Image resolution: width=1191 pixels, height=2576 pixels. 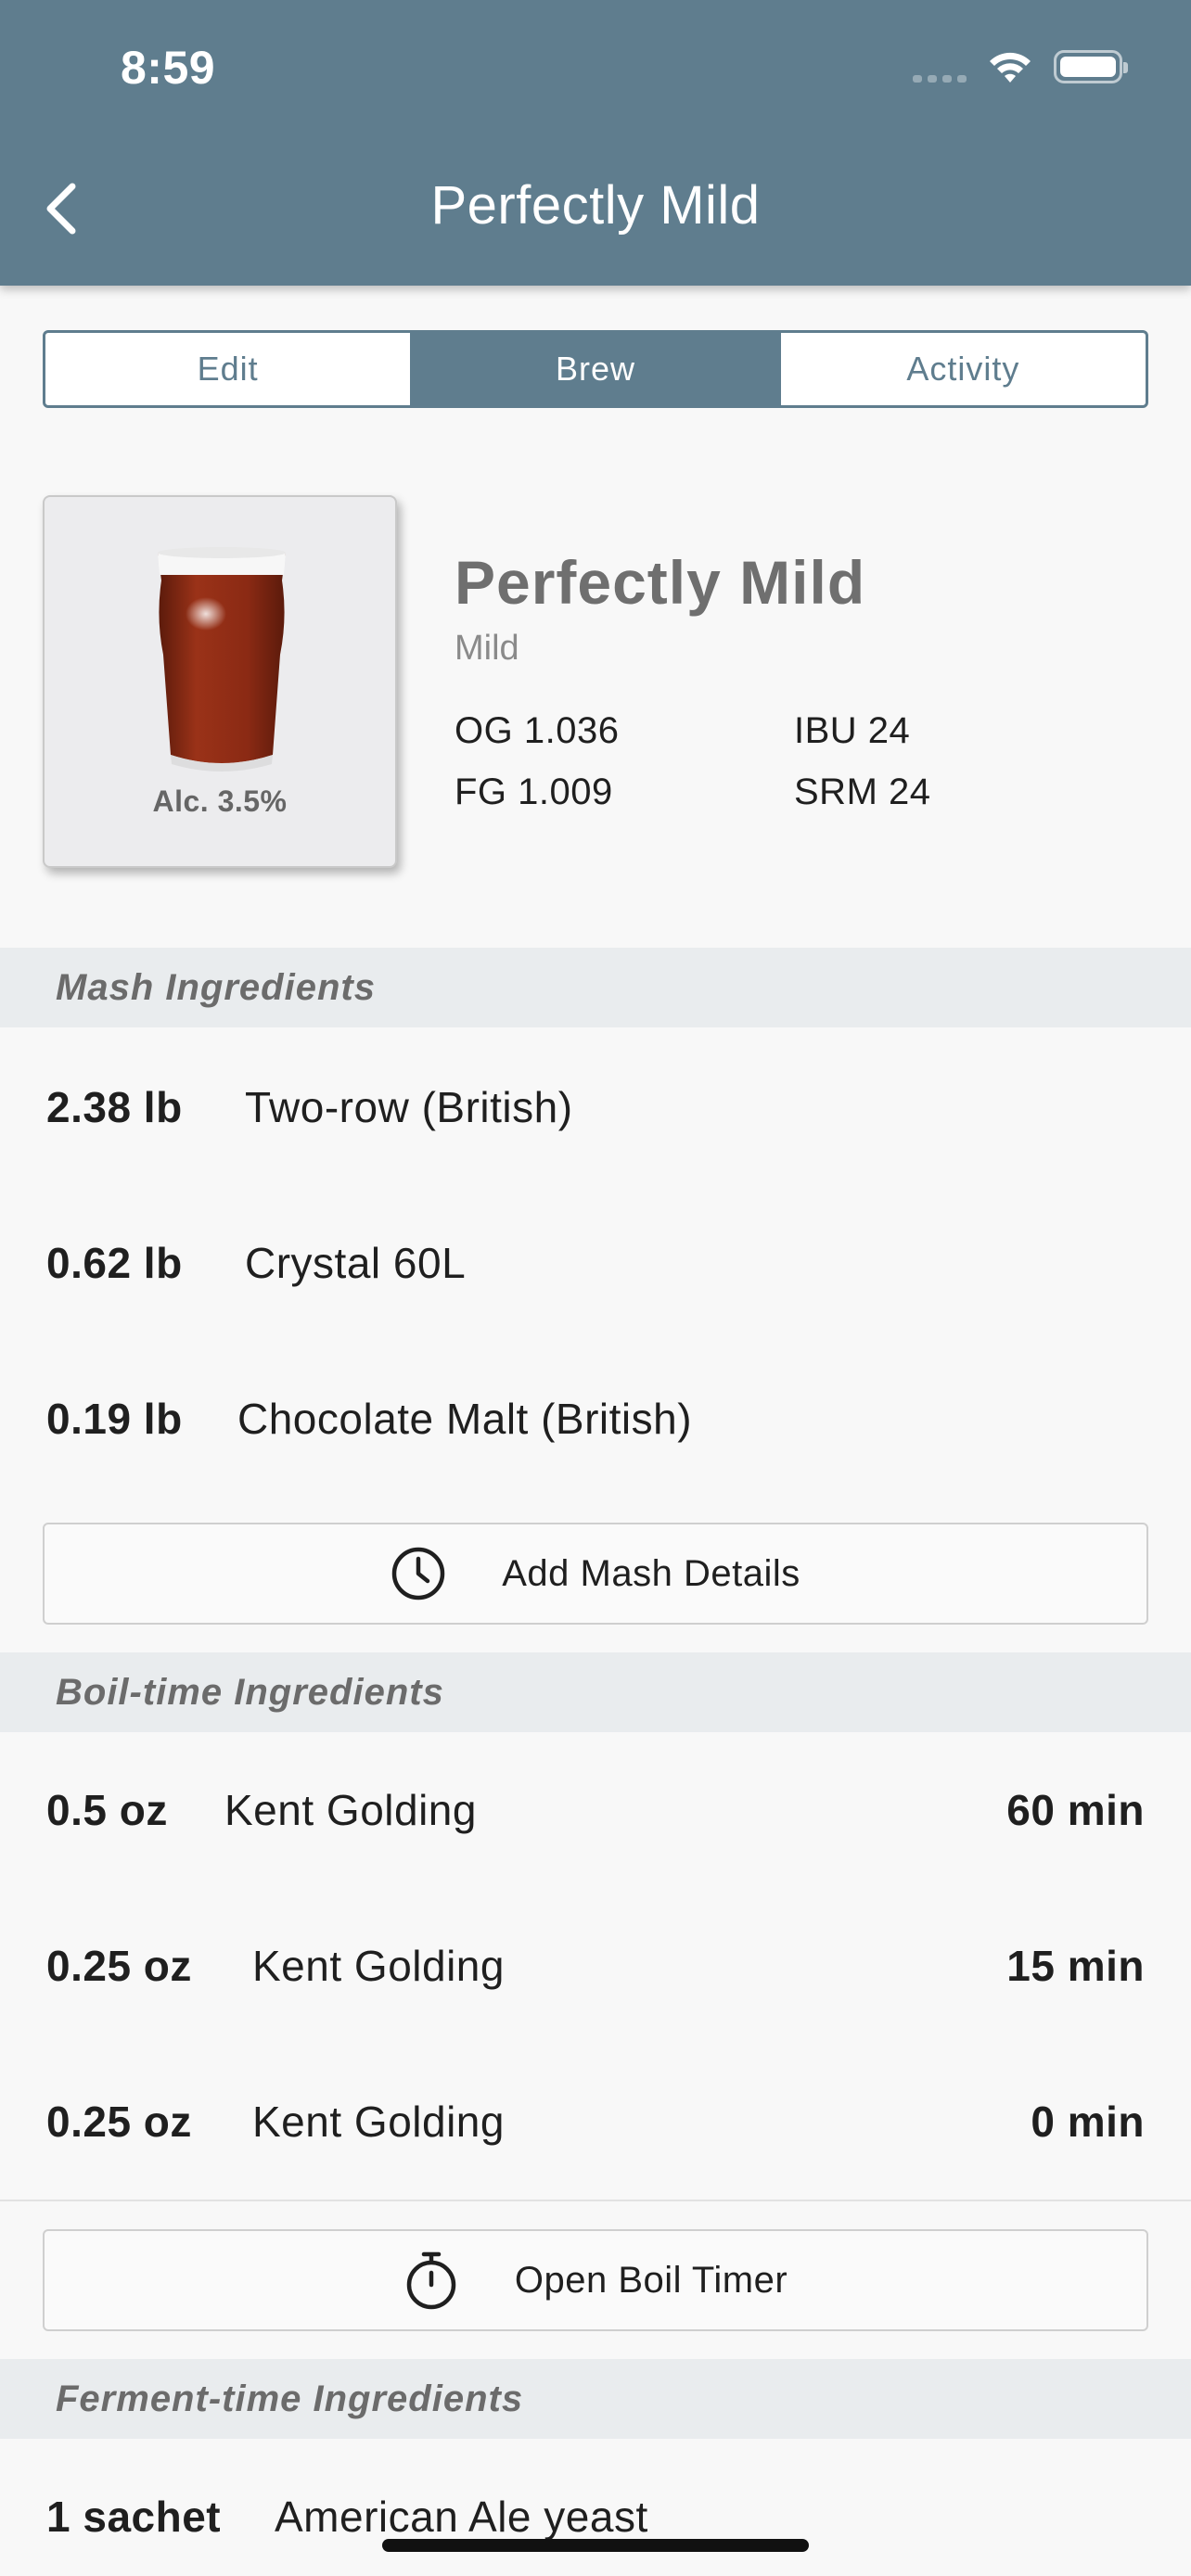 I want to click on wifi-icon, so click(x=1010, y=67).